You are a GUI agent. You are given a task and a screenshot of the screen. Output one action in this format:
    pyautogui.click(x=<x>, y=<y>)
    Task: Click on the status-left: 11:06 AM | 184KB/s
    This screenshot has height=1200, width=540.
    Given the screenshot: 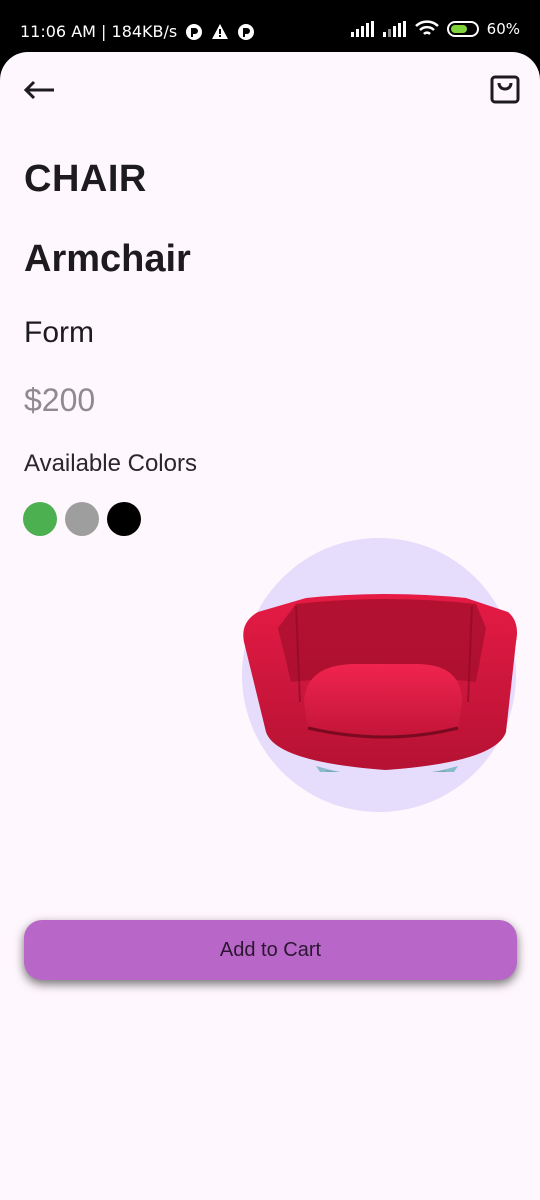 What is the action you would take?
    pyautogui.click(x=137, y=31)
    